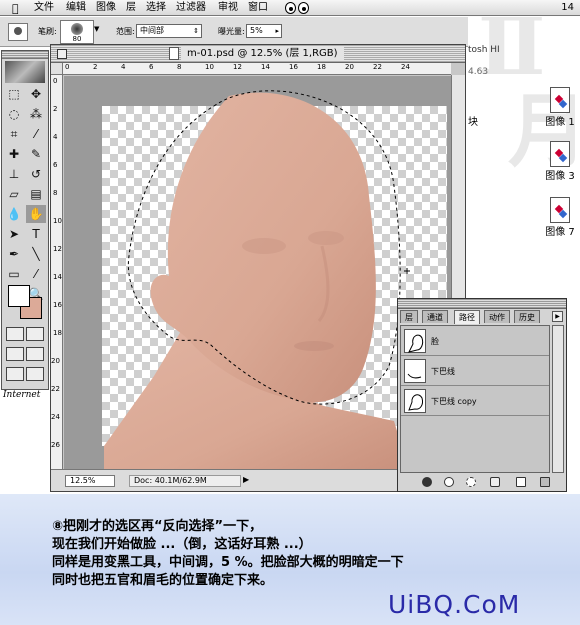  What do you see at coordinates (36, 94) in the screenshot?
I see `move-tool-icon: ✥` at bounding box center [36, 94].